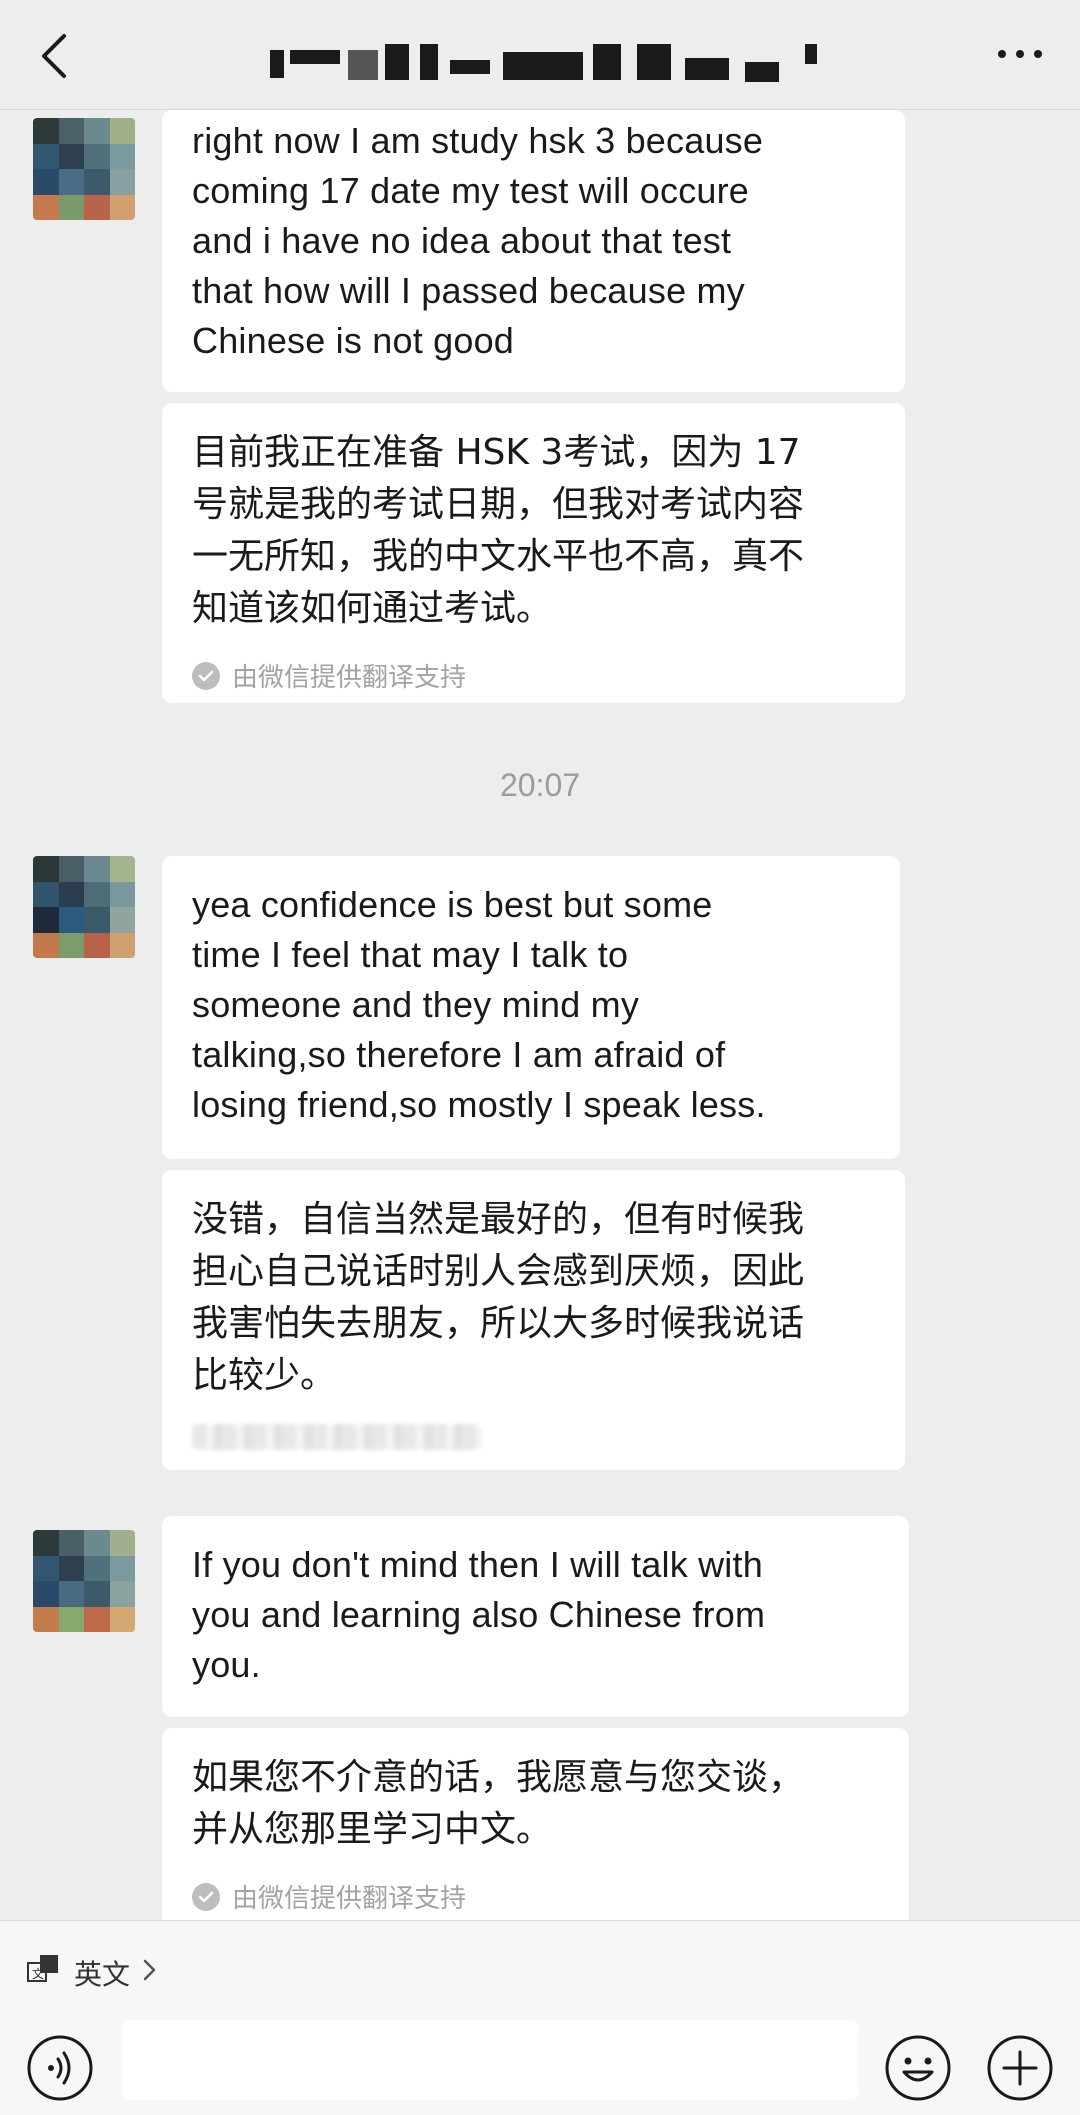 The height and width of the screenshot is (2115, 1080). I want to click on input-bar, so click(540, 2067).